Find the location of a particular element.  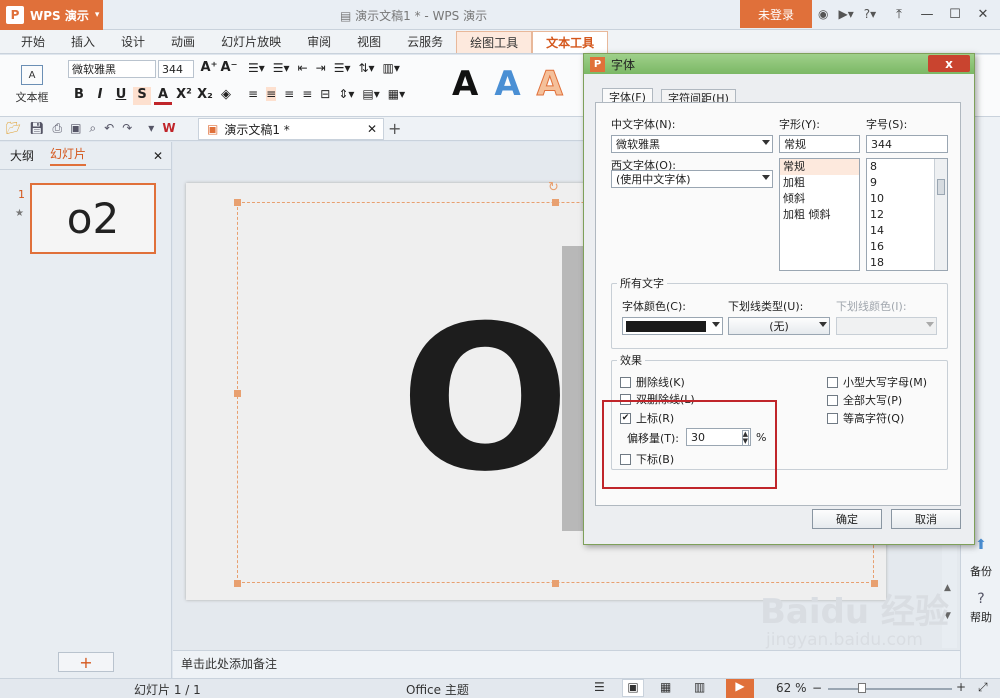

outdent-icon: ⇤ is located at coordinates (303, 68).